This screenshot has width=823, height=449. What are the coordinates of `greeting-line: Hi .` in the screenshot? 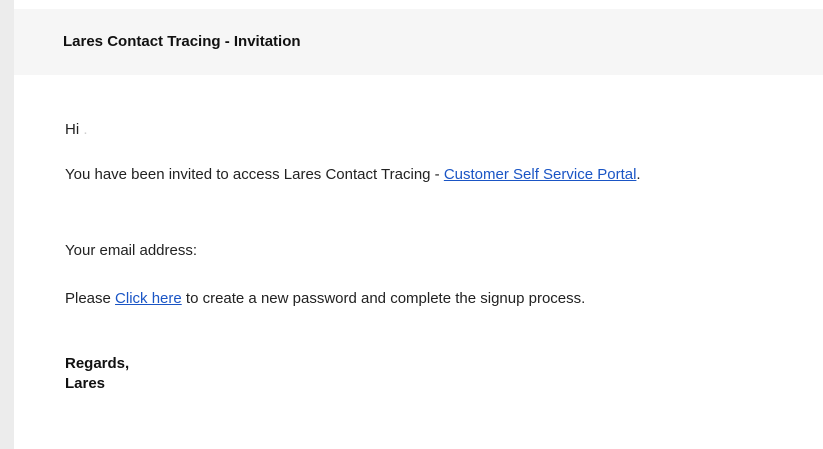 It's located at (76, 129).